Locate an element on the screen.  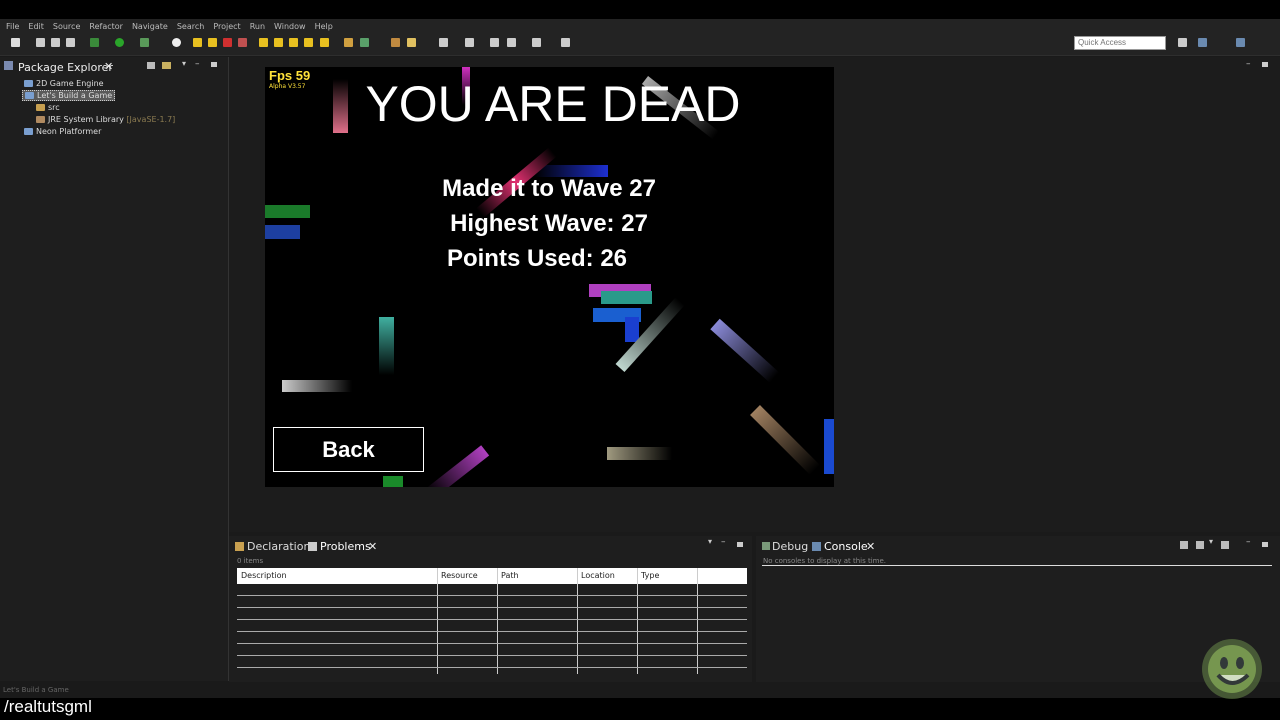
open-perspective-icon is located at coordinates (1182, 42).